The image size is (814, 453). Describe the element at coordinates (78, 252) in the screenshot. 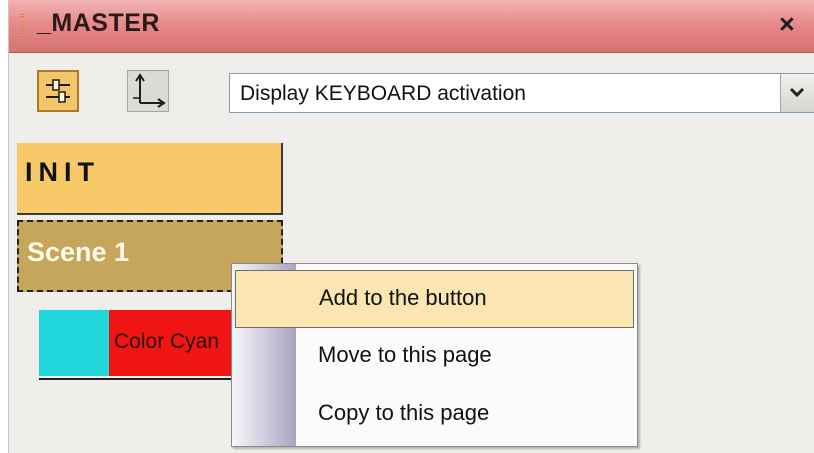

I see `scene-1-label: Scene 1` at that location.